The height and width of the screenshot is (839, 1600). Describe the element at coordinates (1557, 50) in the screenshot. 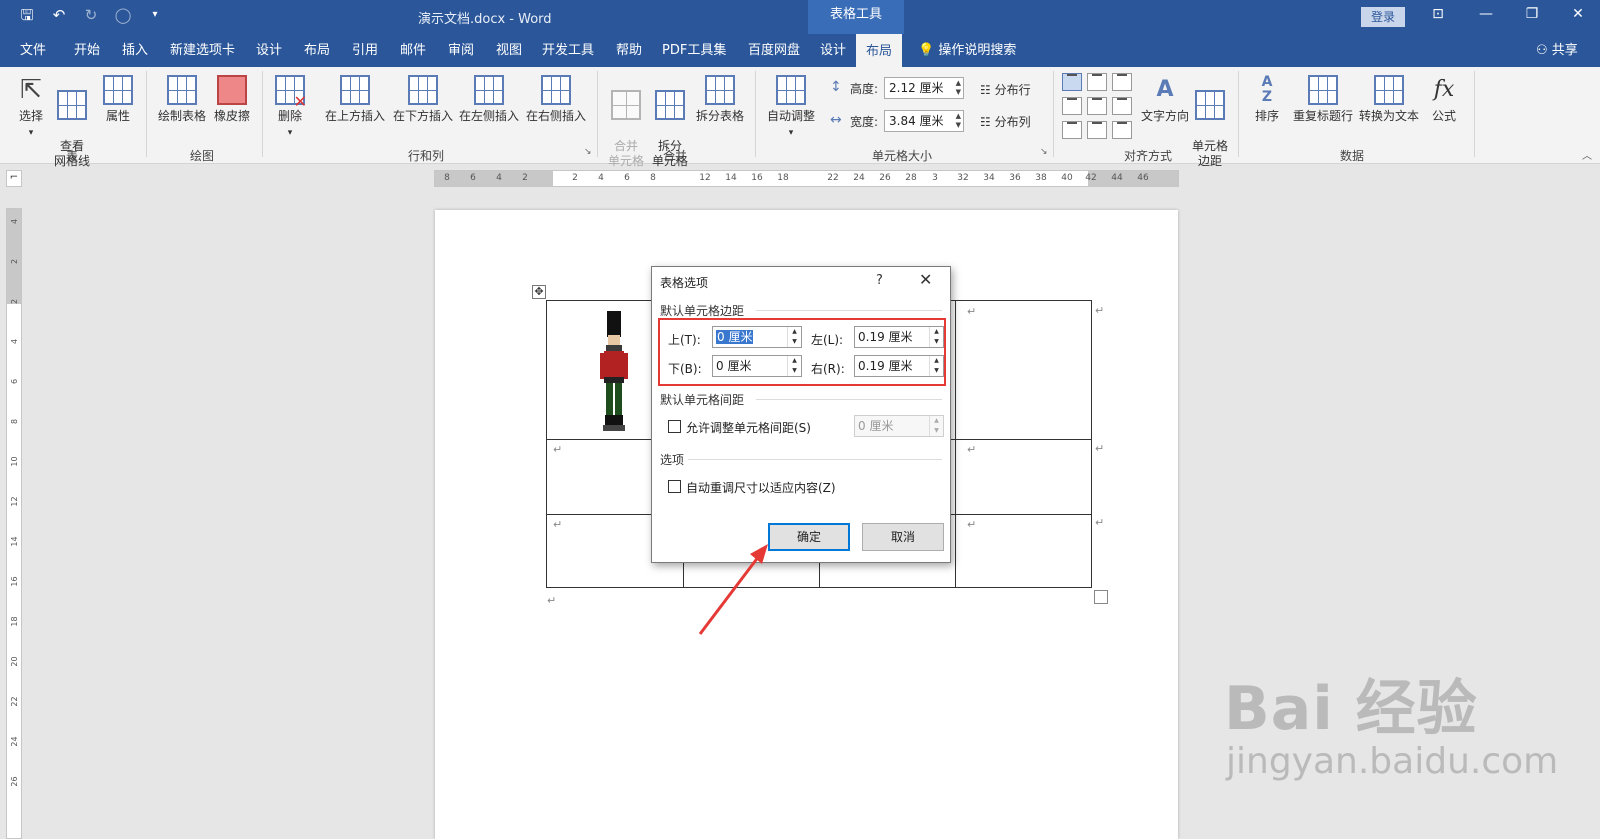

I see `share-button: ⚇ 共享` at that location.